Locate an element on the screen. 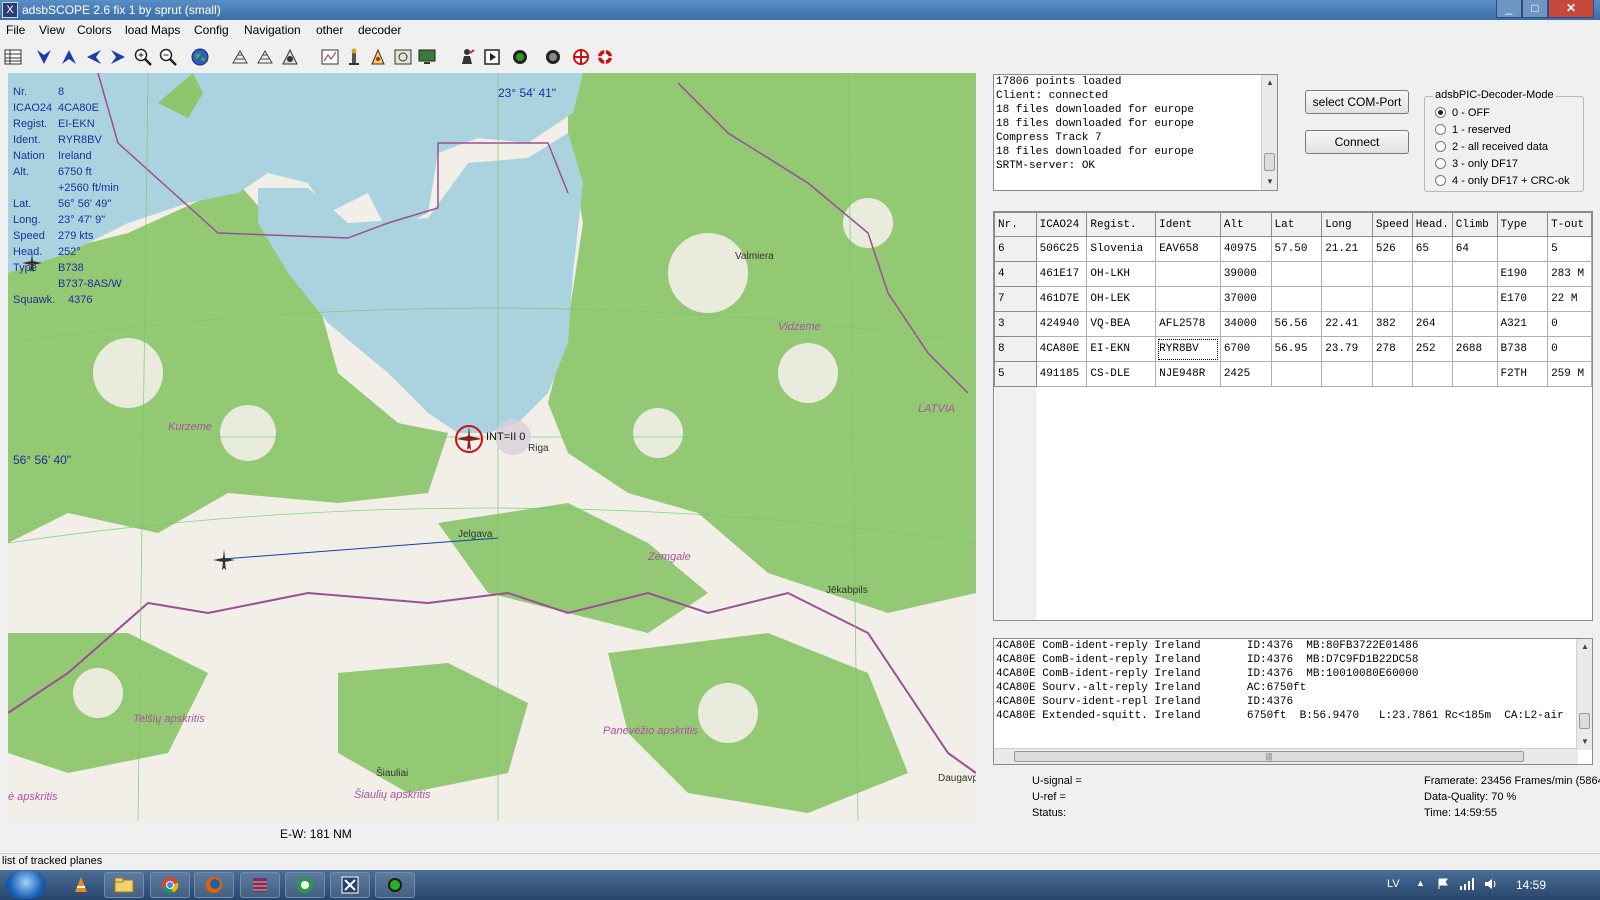 Image resolution: width=1600 pixels, height=900 pixels. language-indicator: LV is located at coordinates (1393, 884).